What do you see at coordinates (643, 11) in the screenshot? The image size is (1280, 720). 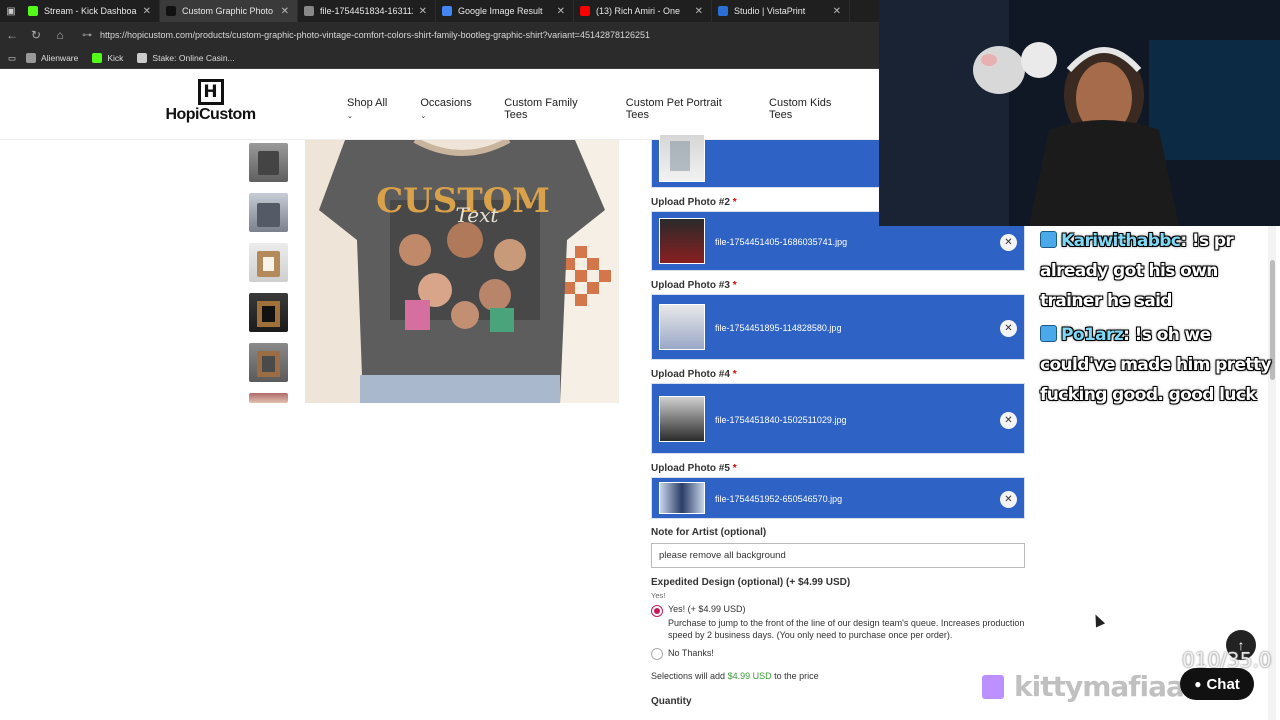 I see `browser-tab: (13) Rich Amiri - One ✕` at bounding box center [643, 11].